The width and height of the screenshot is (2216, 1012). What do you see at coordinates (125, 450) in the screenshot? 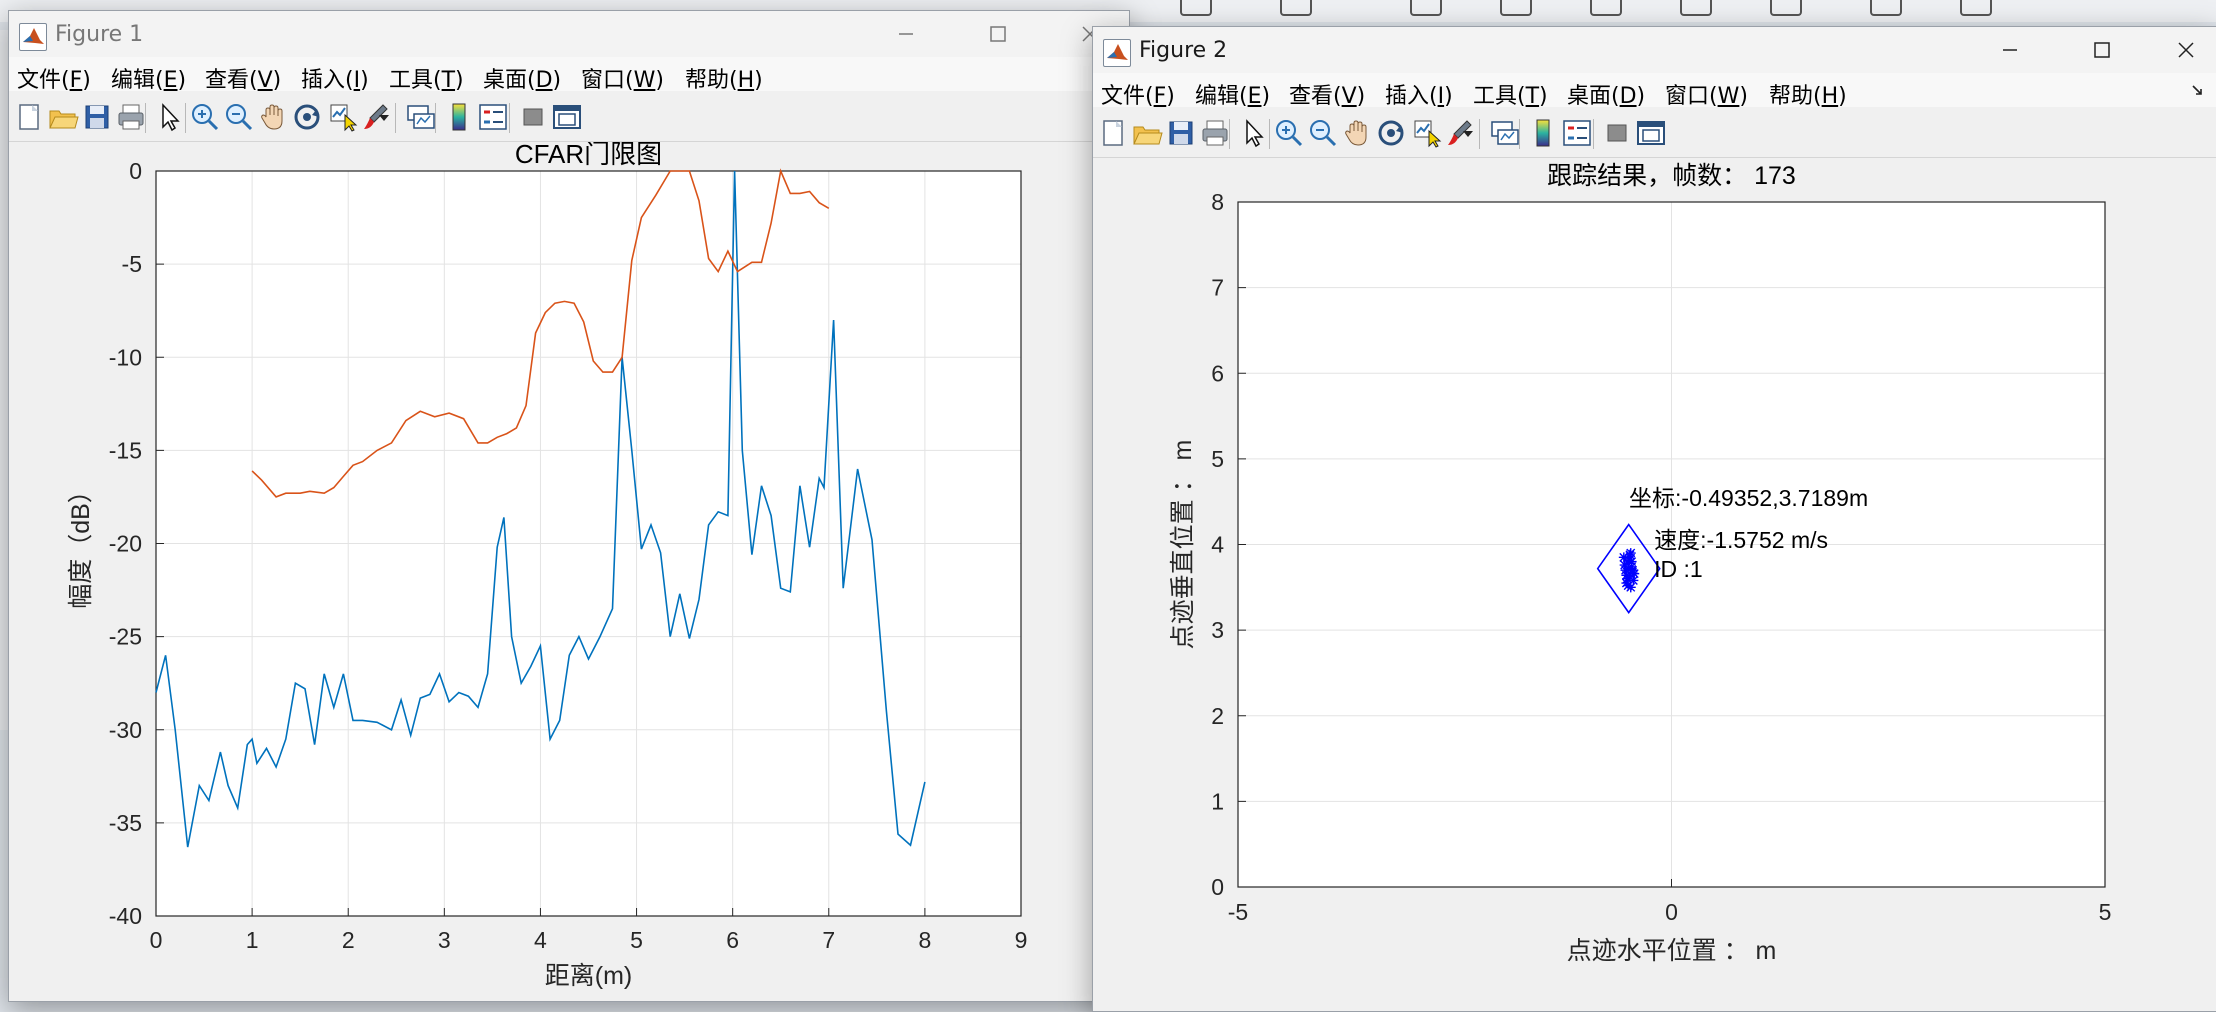
I see `y-tick-label: -15` at bounding box center [125, 450].